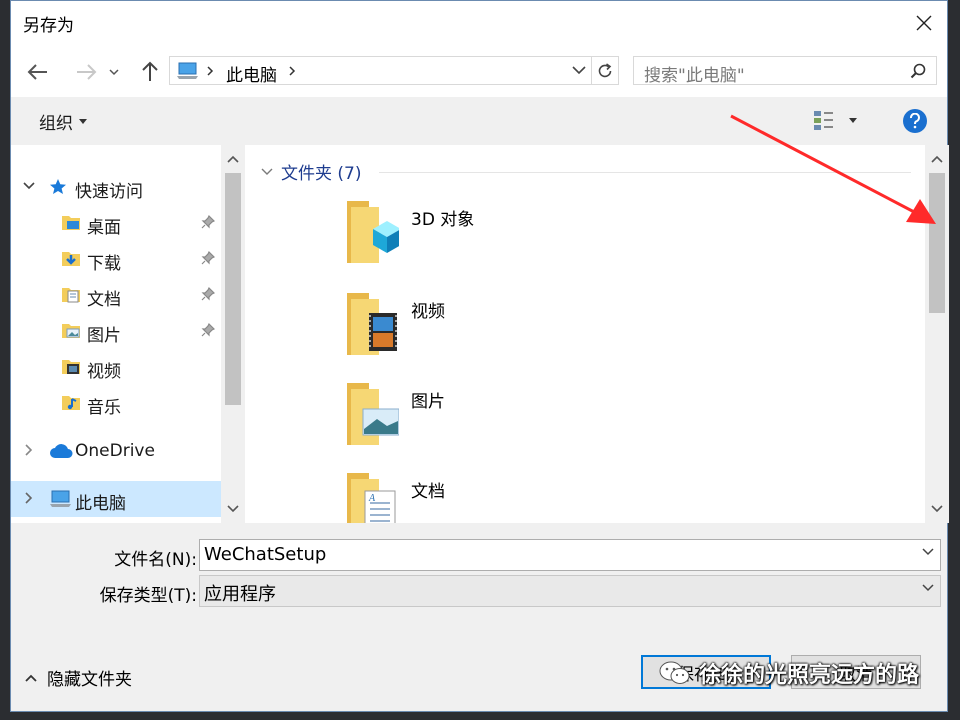 This screenshot has width=960, height=720. I want to click on svg-text: A, so click(372, 498).